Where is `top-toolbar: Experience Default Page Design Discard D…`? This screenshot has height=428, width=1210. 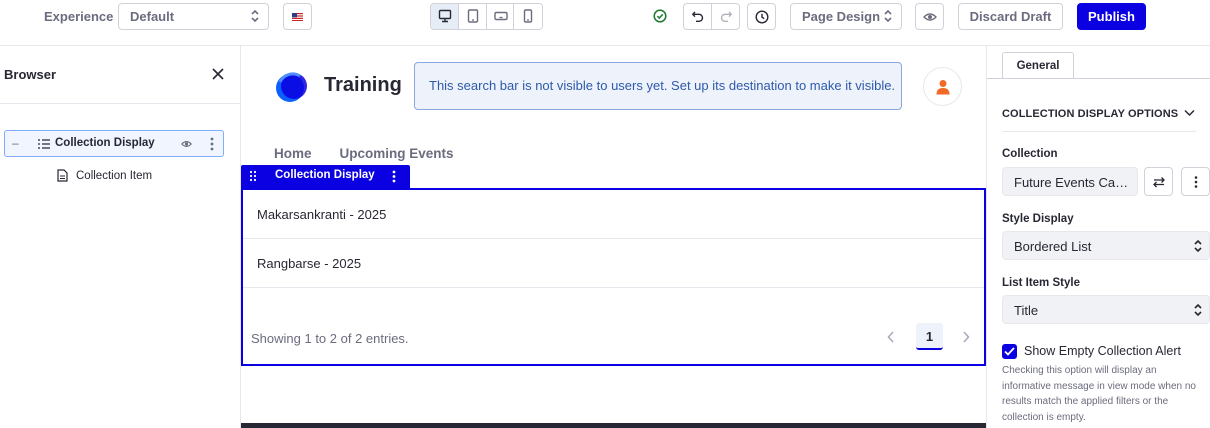
top-toolbar: Experience Default Page Design Discard D… is located at coordinates (605, 23).